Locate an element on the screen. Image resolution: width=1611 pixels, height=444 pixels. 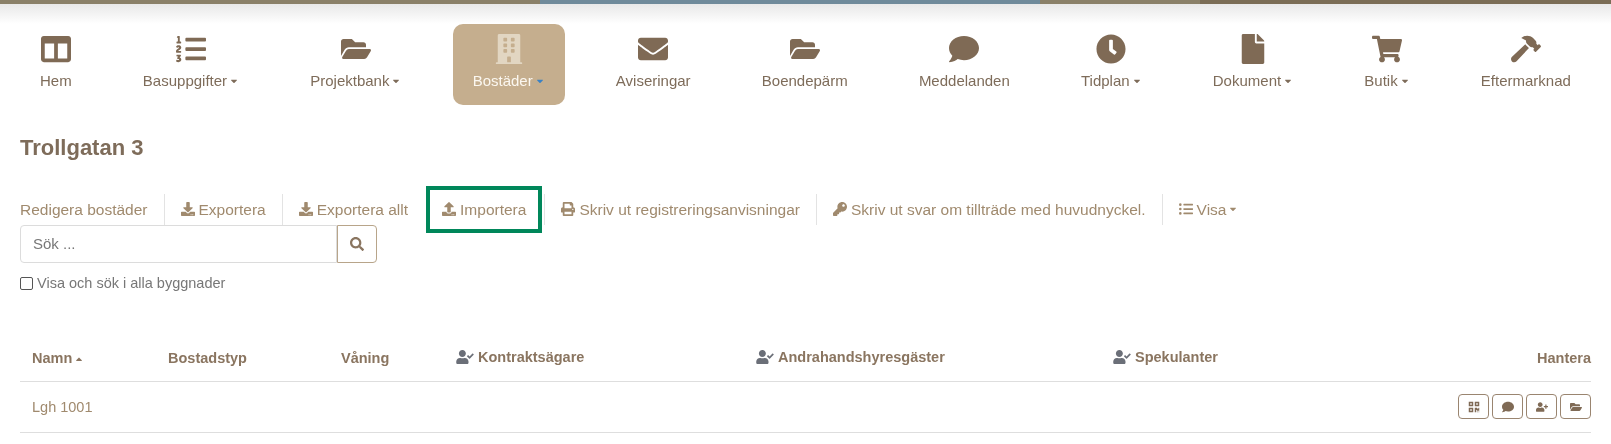
column-header: Bostadstyp is located at coordinates (254, 359).